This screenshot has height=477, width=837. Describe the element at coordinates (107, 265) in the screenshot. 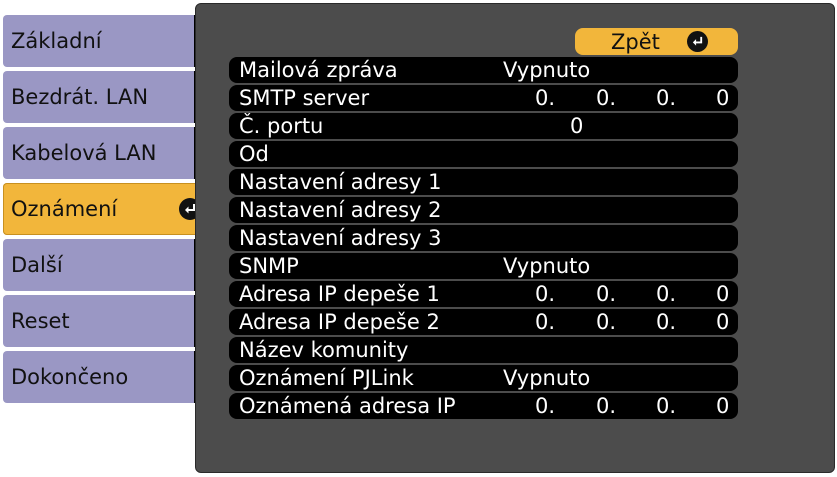

I see `sidebar-item-dalsi: Další` at that location.